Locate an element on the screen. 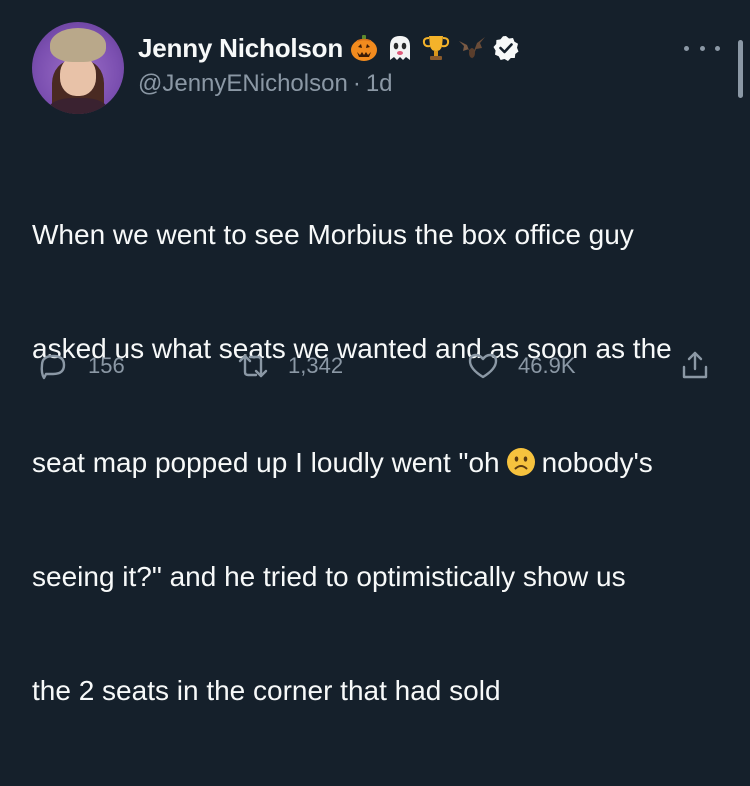  heart-icon is located at coordinates (483, 366).